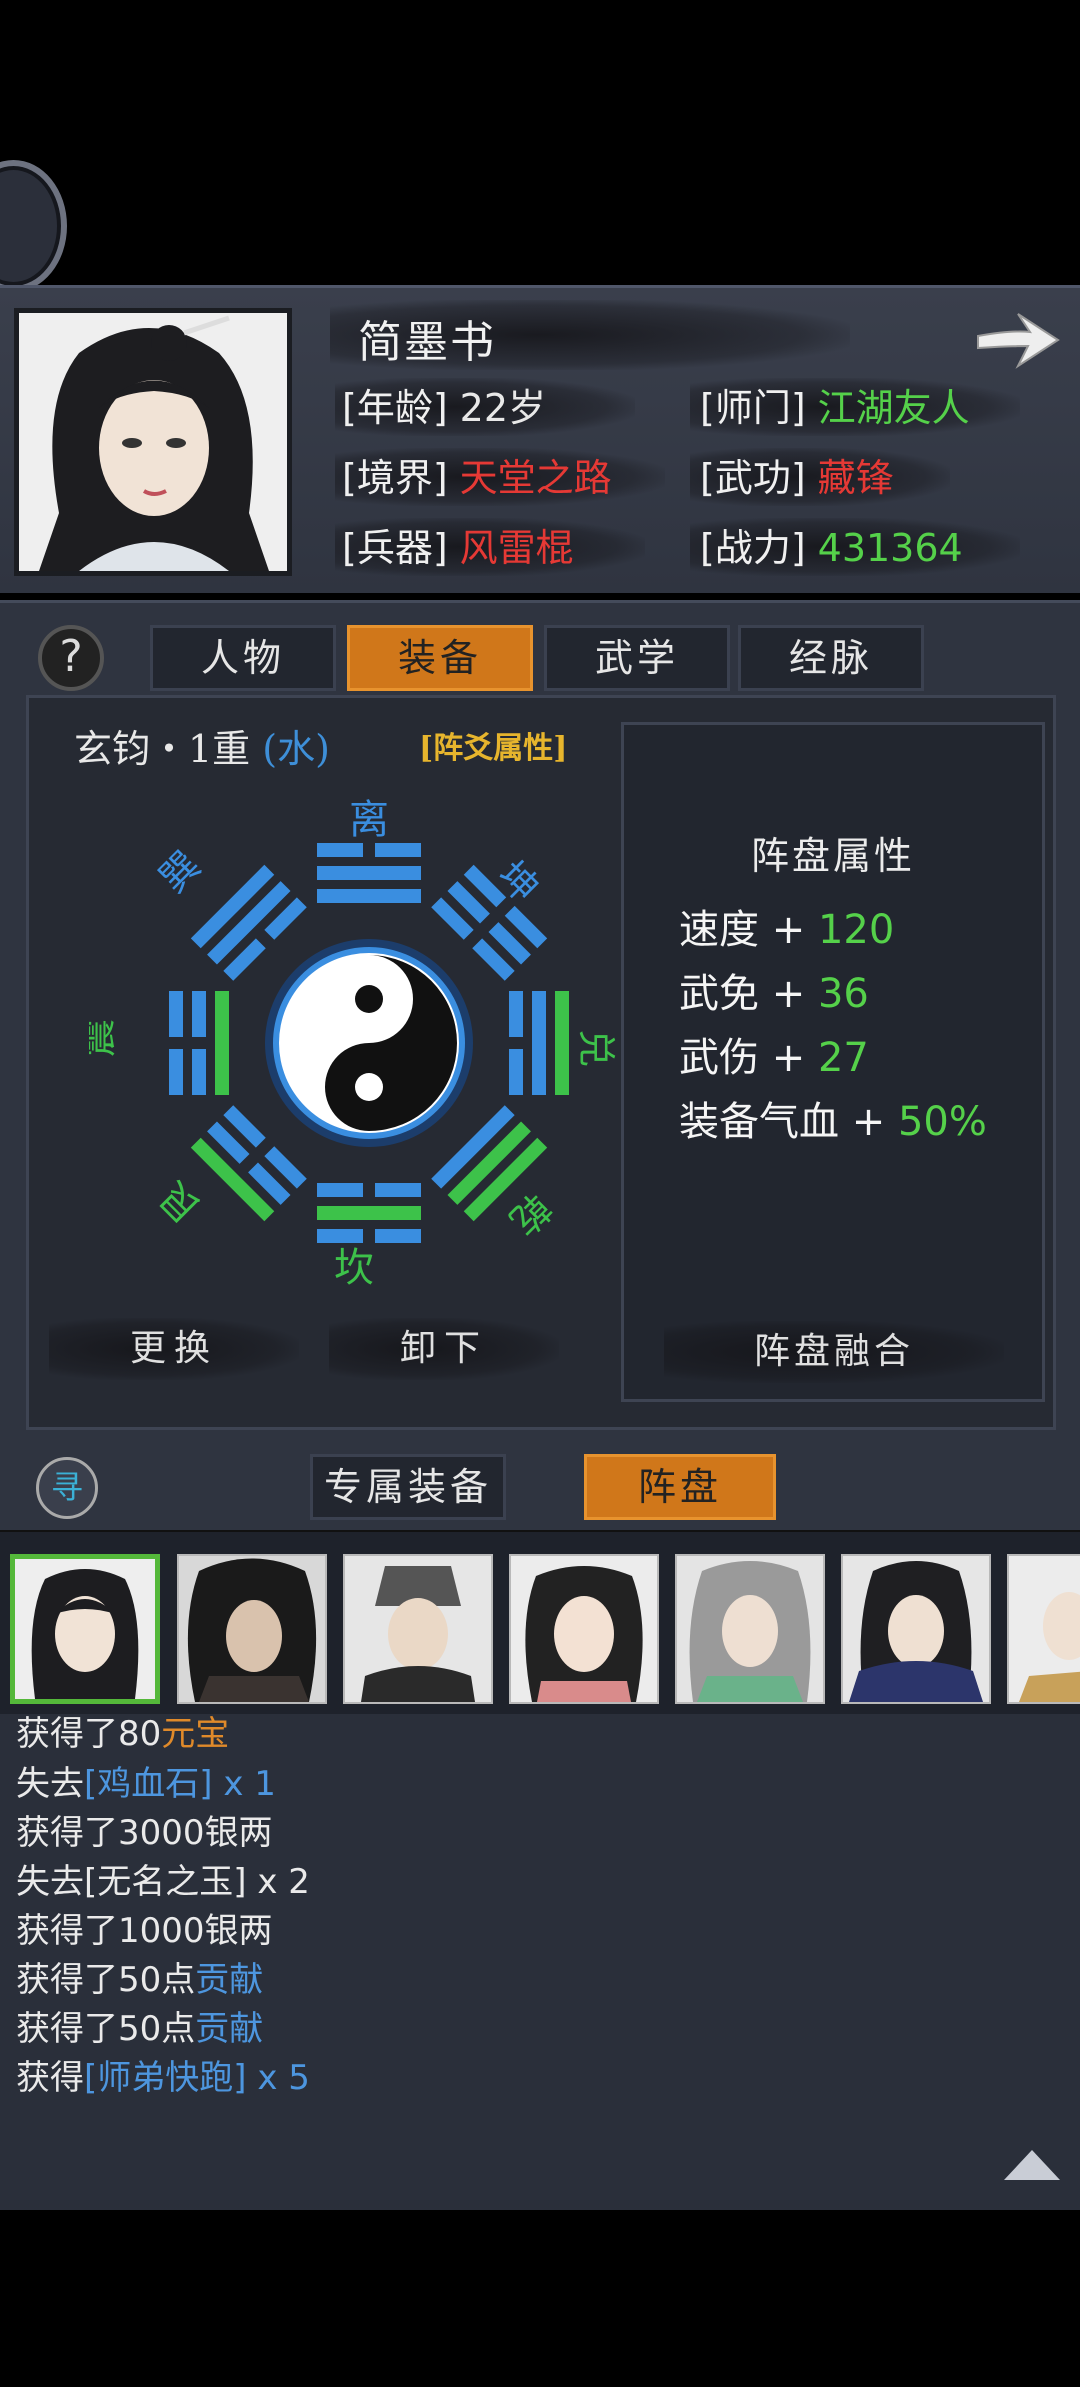 Image resolution: width=1080 pixels, height=2387 pixels. I want to click on bagua-diagram: 离 坤 兑 乾 坎 艮 震 巽, so click(353, 1044).